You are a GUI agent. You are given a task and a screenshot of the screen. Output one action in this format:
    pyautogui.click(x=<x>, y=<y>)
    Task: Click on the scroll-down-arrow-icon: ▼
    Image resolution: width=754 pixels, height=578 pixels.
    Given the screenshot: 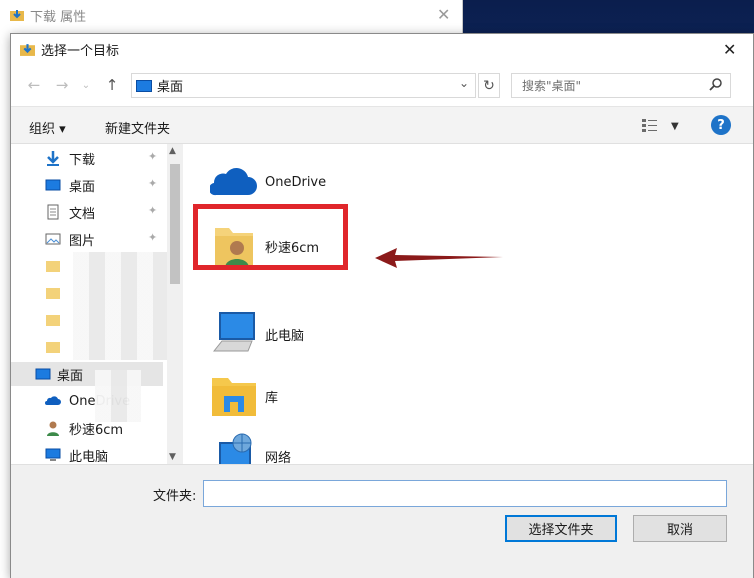 What is the action you would take?
    pyautogui.click(x=172, y=457)
    